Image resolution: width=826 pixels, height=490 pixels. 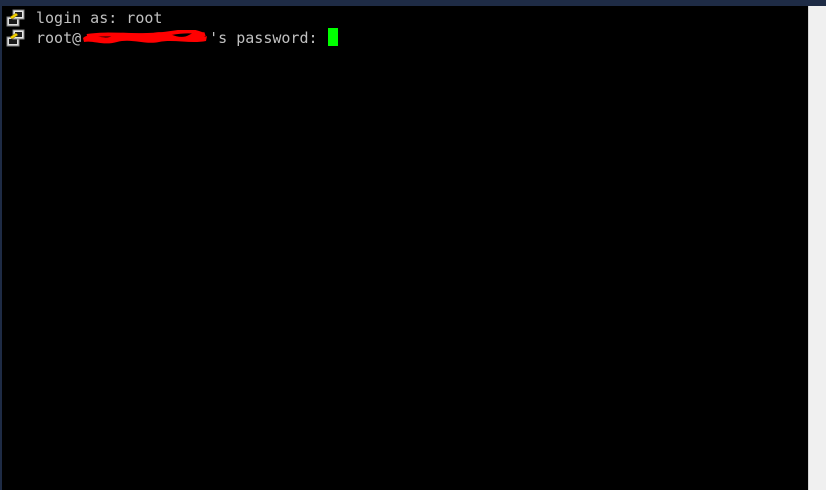 I want to click on vertical-scrollbar, so click(x=817, y=248).